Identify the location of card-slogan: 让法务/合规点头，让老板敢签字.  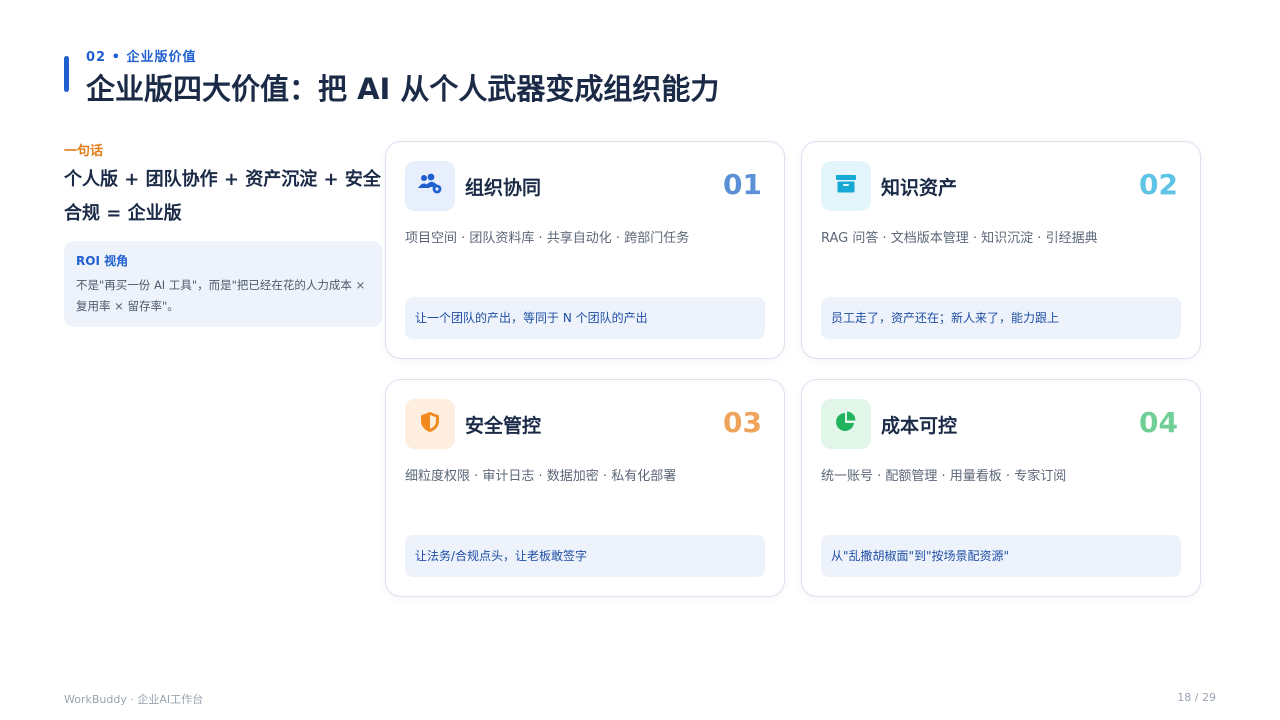
(585, 556).